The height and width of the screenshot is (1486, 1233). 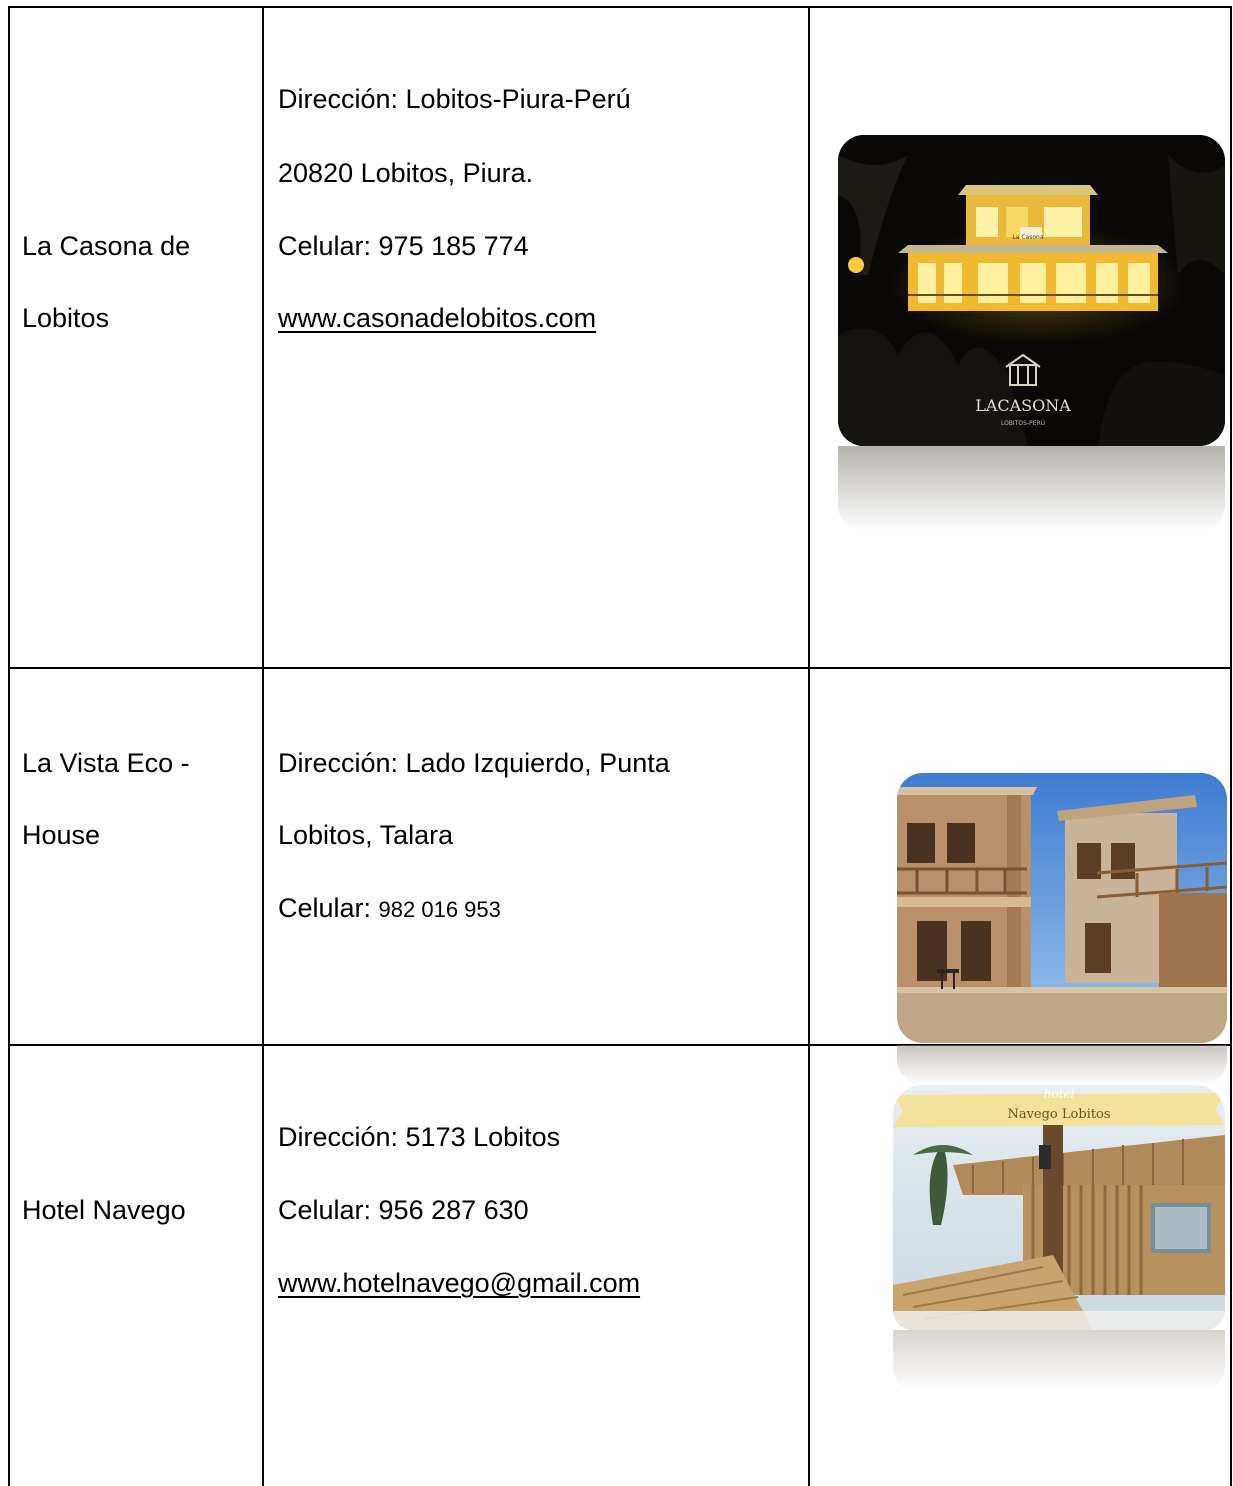 What do you see at coordinates (439, 909) in the screenshot?
I see `phone-number: 982 016 953` at bounding box center [439, 909].